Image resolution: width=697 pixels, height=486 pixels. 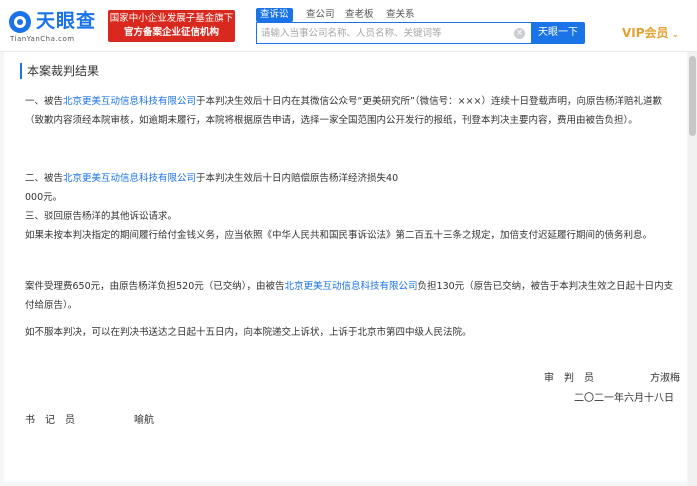 I want to click on judge-name: 方淑梅, so click(x=665, y=378).